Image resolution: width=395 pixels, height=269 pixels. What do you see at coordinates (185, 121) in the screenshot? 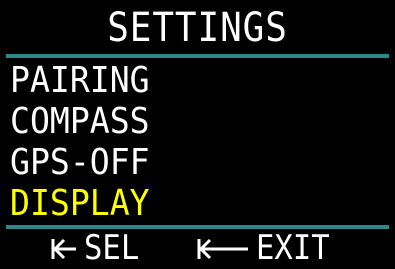
I see `menu-item-compass: COMPASS` at bounding box center [185, 121].